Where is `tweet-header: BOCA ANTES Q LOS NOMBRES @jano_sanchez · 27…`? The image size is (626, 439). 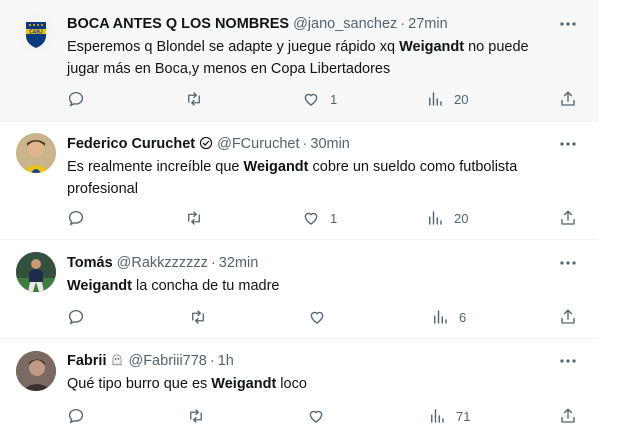 tweet-header: BOCA ANTES Q LOS NOMBRES @jano_sanchez · 27… is located at coordinates (310, 24).